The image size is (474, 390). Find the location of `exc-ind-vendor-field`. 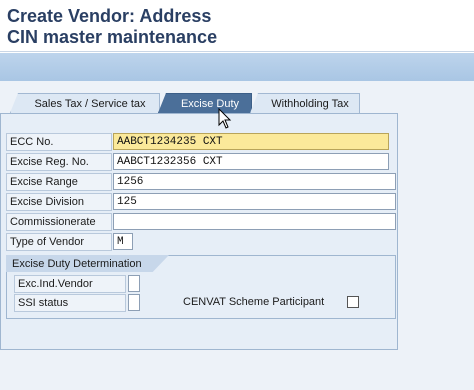

exc-ind-vendor-field is located at coordinates (134, 283).